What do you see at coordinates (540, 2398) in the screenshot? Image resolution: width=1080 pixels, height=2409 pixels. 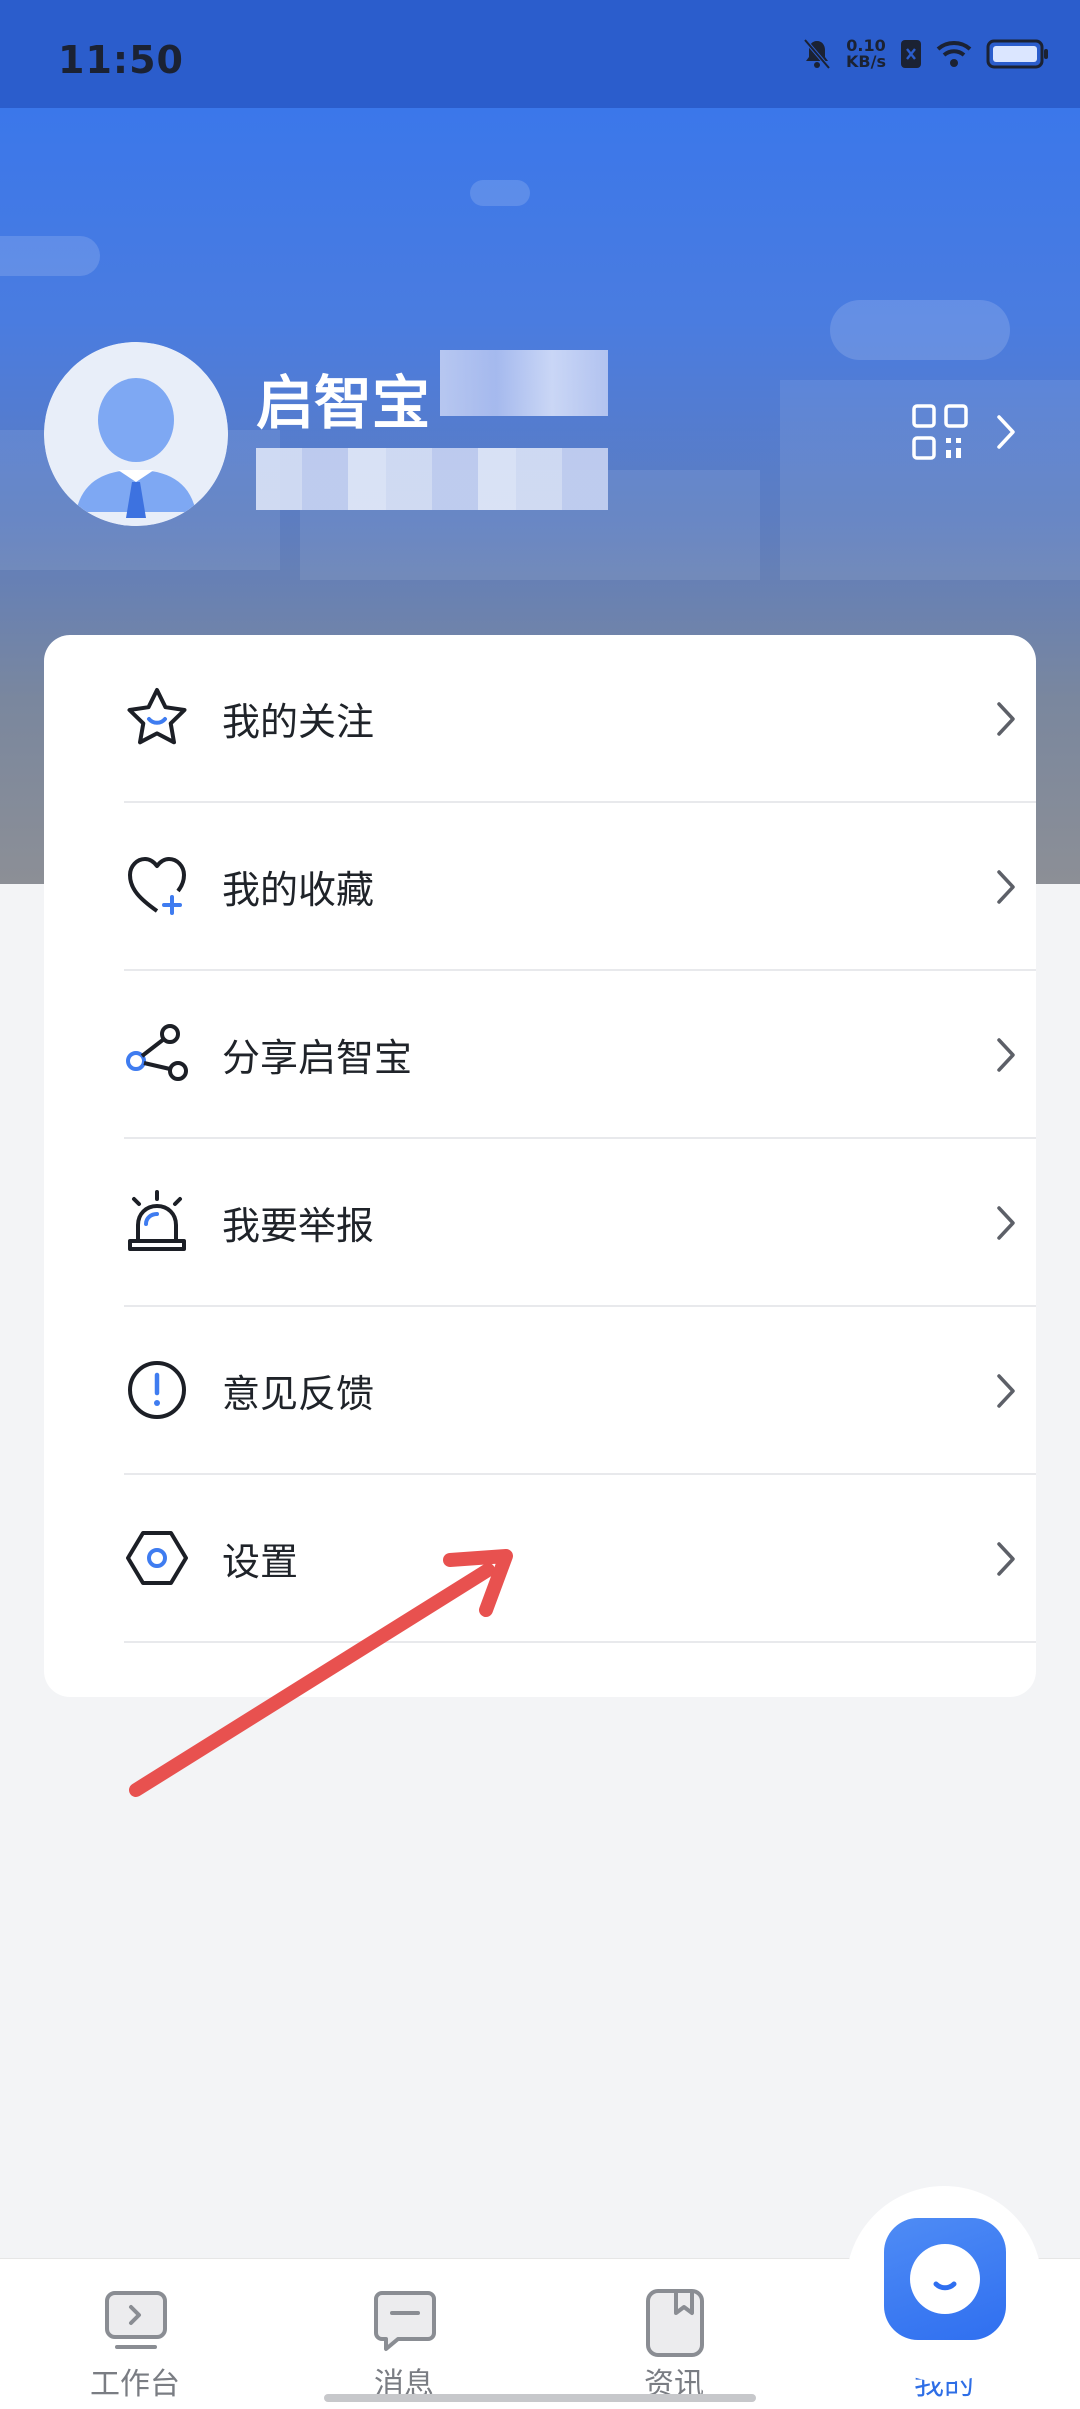 I see `home-indicator` at bounding box center [540, 2398].